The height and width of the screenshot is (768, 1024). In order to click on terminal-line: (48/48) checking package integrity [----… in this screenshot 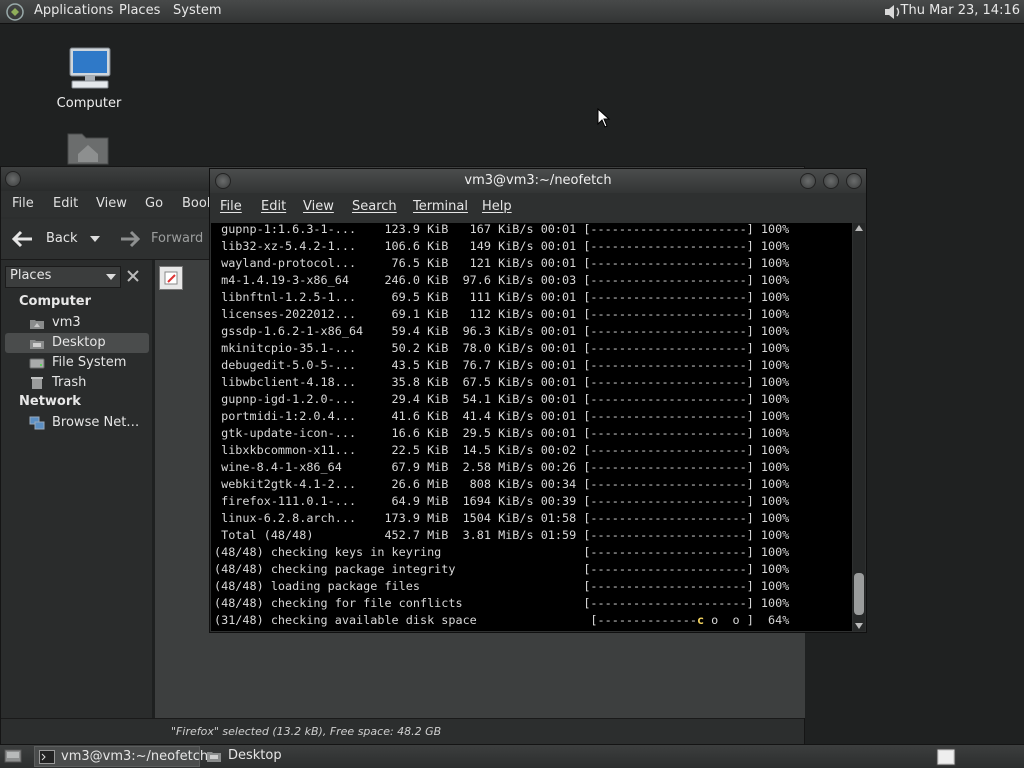, I will do `click(502, 569)`.